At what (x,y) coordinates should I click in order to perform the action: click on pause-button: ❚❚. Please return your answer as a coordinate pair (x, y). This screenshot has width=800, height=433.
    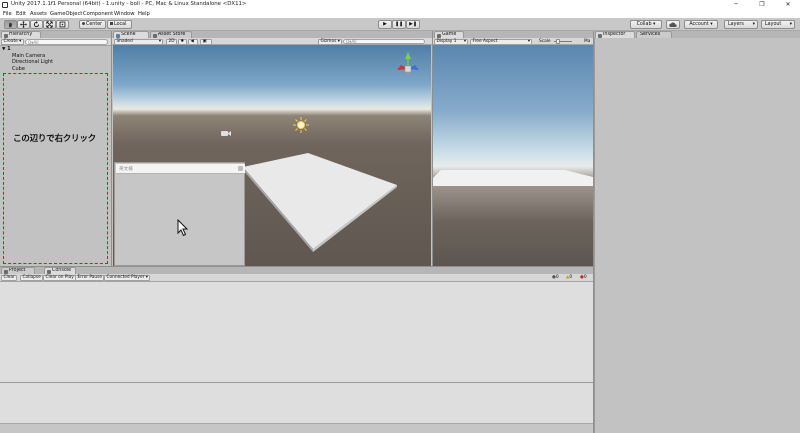
    Looking at the image, I should click on (399, 24).